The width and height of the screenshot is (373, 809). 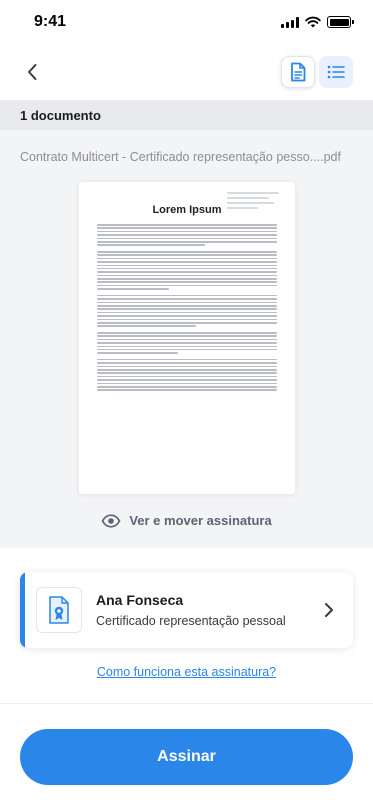 I want to click on eye-icon, so click(x=111, y=520).